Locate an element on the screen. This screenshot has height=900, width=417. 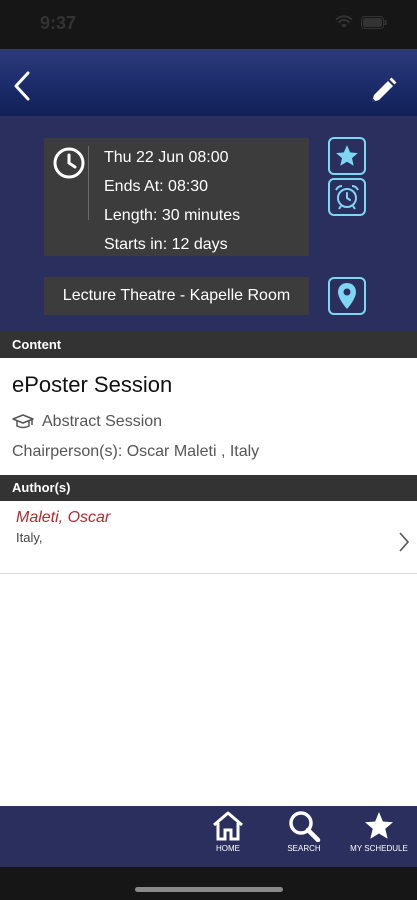
location-label: Lecture Theatre - Kapelle Room is located at coordinates (176, 296).